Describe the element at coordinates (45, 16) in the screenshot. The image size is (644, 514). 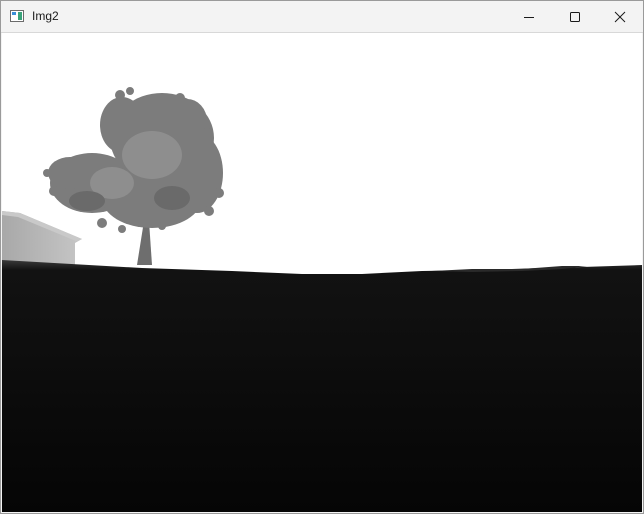
I see `window-title: Img2` at that location.